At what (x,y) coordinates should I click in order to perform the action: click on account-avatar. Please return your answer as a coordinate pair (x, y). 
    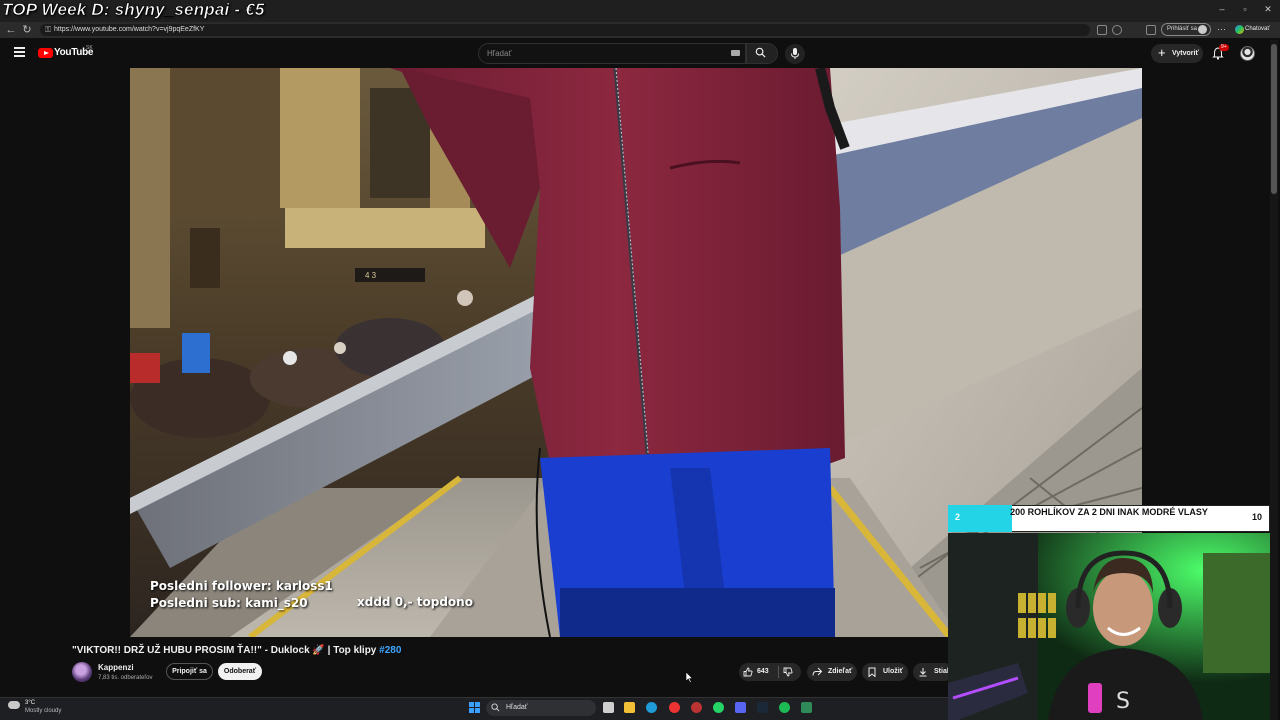
    Looking at the image, I should click on (1247, 53).